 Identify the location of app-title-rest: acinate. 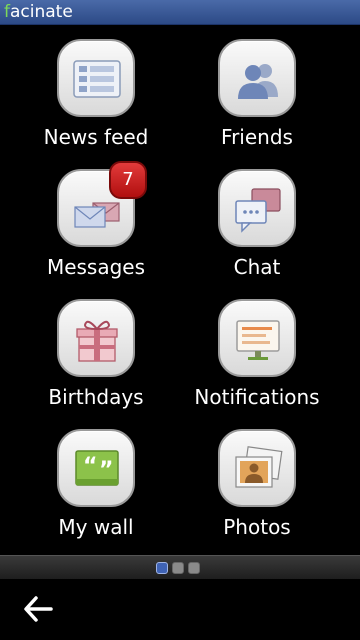
(41, 12).